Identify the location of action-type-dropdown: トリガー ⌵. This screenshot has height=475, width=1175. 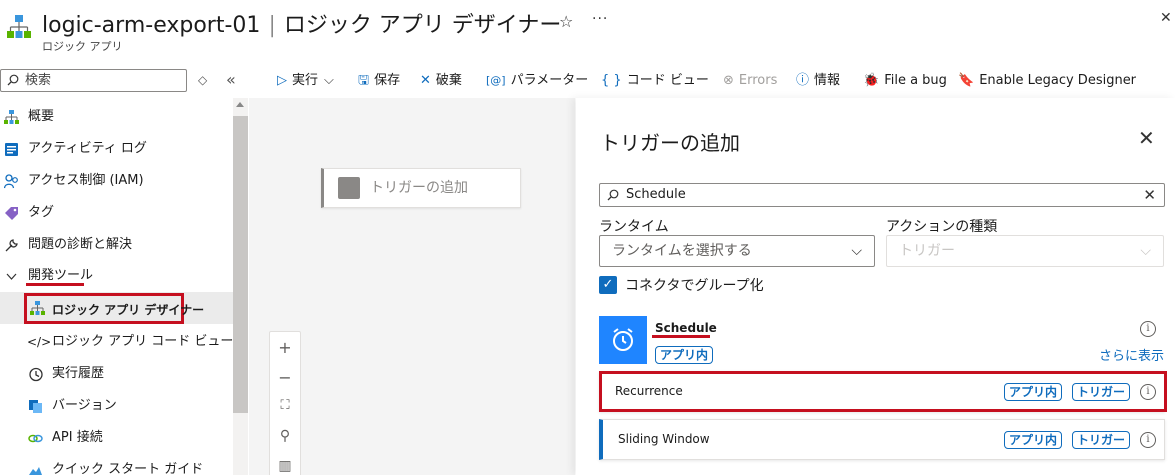
(1025, 251).